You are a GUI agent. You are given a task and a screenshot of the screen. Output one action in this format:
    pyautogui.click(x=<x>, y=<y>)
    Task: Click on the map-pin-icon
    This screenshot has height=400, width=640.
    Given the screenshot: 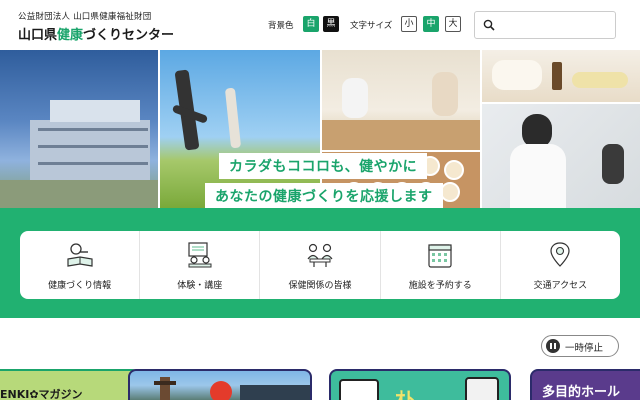 What is the action you would take?
    pyautogui.click(x=560, y=254)
    